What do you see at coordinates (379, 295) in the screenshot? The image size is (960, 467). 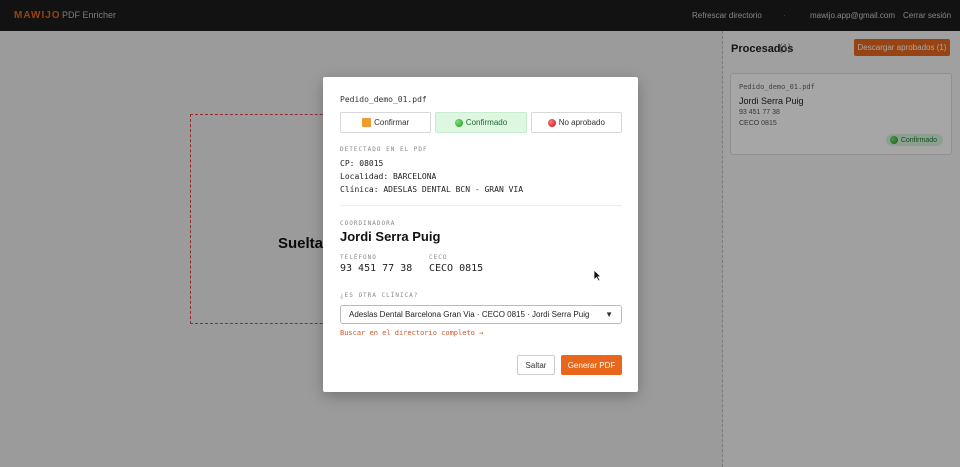 I see `other-clinic-label: ¿ES OTRA CLÍNICA?` at bounding box center [379, 295].